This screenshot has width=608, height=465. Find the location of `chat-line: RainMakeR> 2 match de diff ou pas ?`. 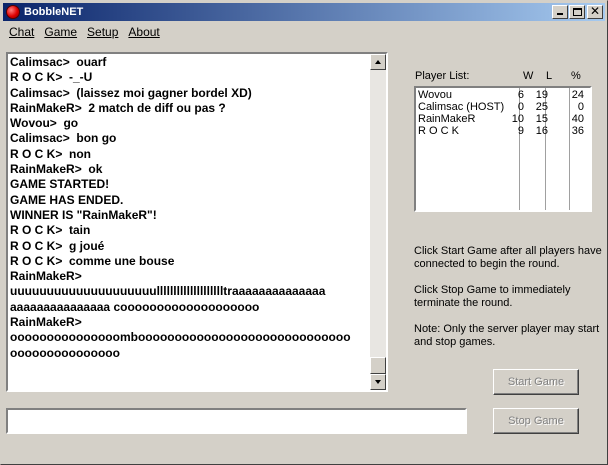

chat-line: RainMakeR> 2 match de diff ou pas ? is located at coordinates (118, 107).